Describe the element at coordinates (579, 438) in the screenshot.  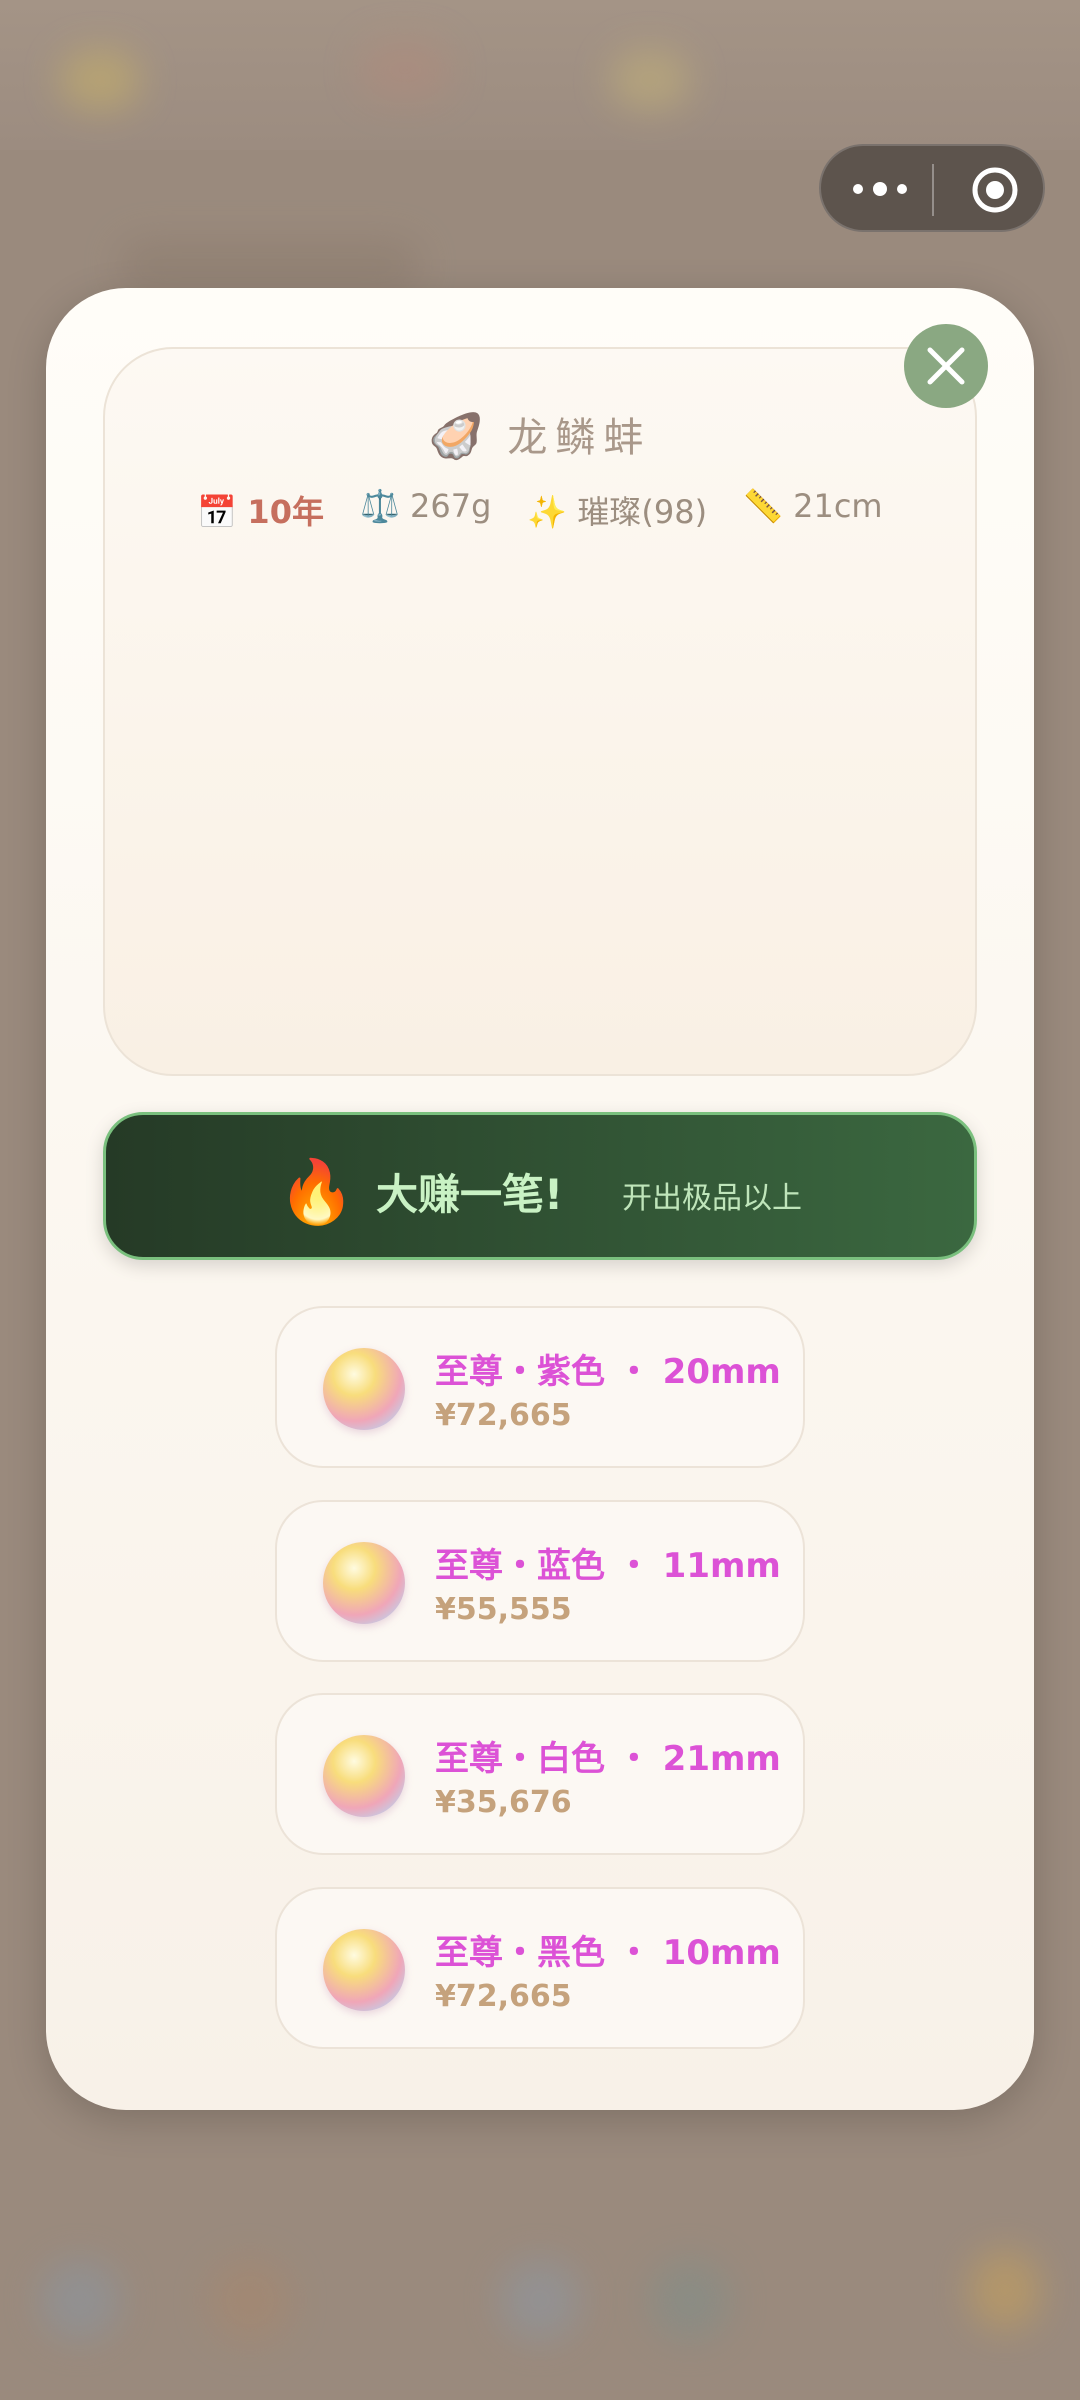
I see `clam-name: 龙鳞蚌` at that location.